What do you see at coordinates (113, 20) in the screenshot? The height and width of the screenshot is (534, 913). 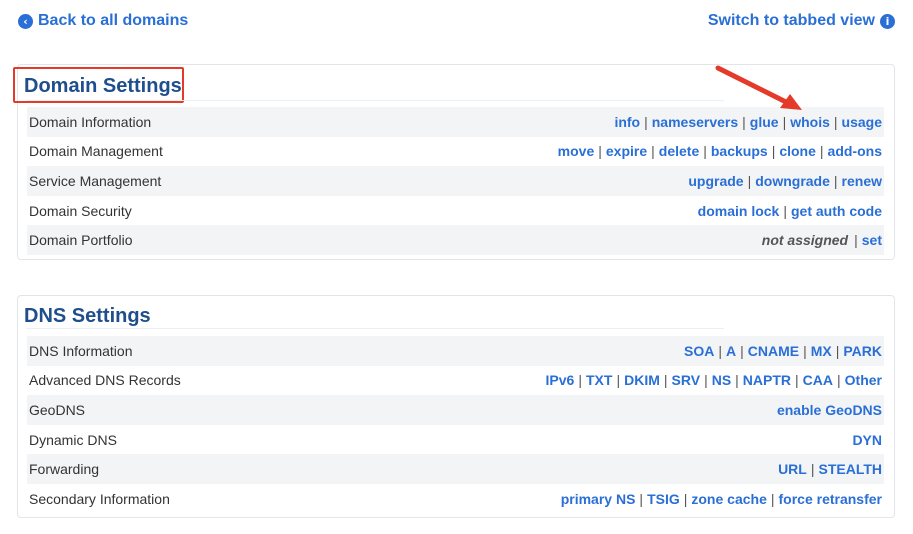 I see `back-link-label: Back to all domains` at bounding box center [113, 20].